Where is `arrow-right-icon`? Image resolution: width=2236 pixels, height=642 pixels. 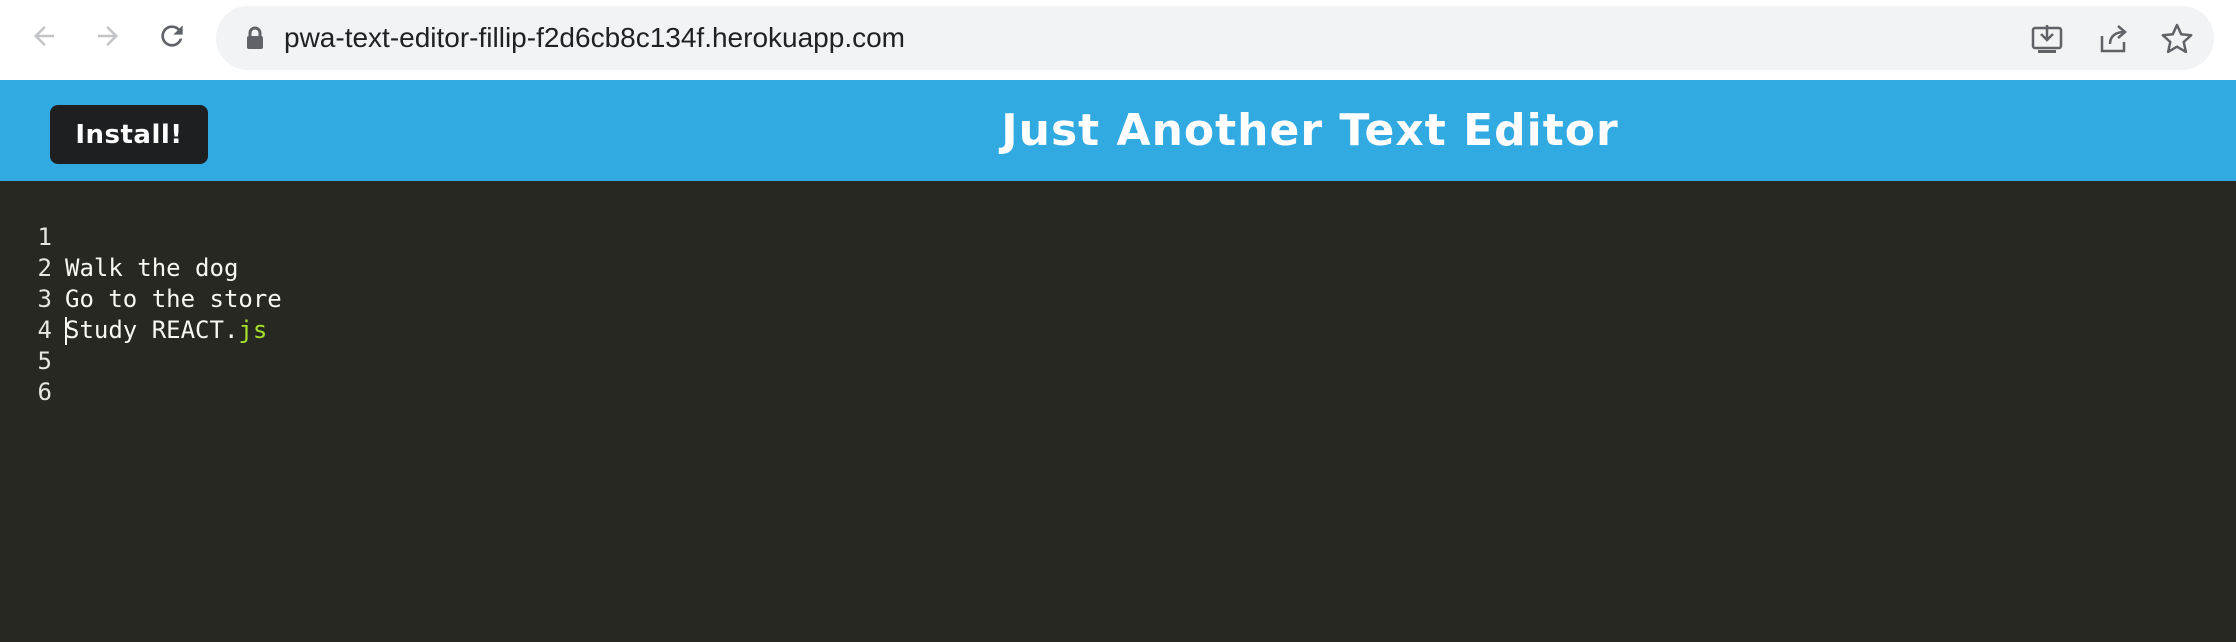
arrow-right-icon is located at coordinates (108, 36).